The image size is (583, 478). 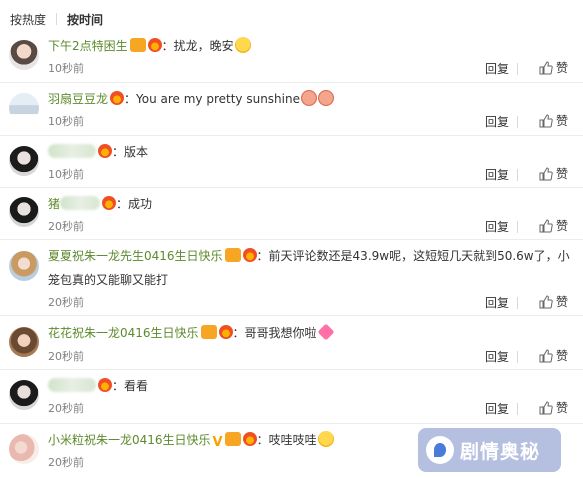 I want to click on comment-item: 猪 ：成功 20秒前 回复 赞, so click(x=291, y=214).